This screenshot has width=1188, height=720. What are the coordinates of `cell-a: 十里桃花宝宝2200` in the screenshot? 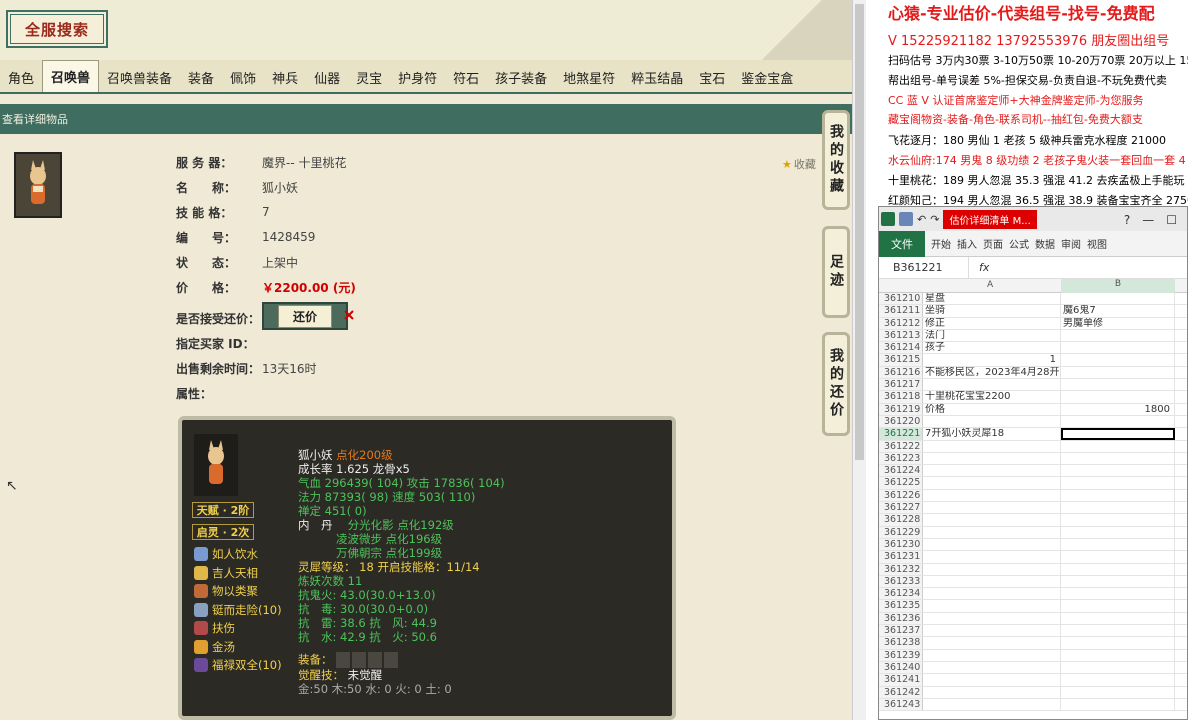 It's located at (992, 397).